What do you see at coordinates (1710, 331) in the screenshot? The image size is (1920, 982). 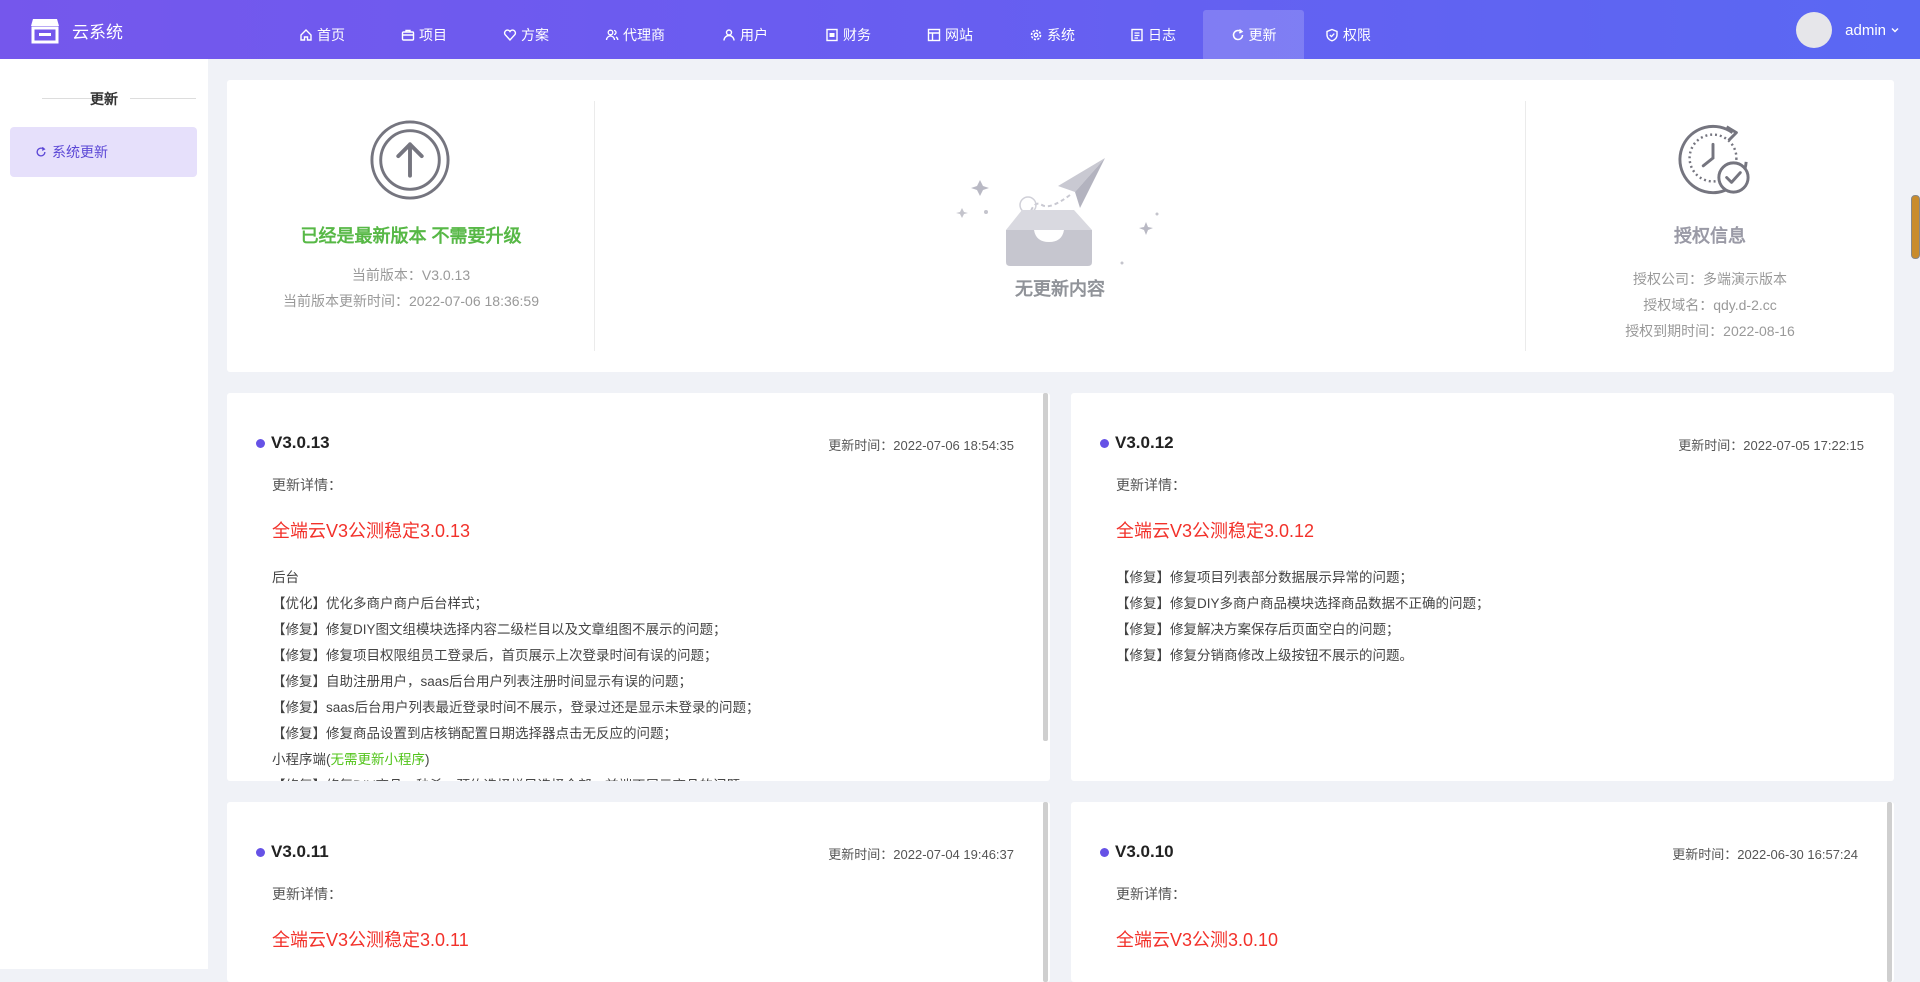 I see `license-expire: 授权到期时间：2022-08-16` at bounding box center [1710, 331].